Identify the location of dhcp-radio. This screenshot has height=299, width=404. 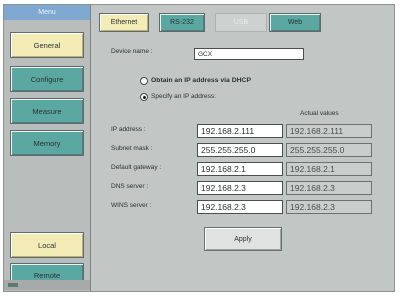
(144, 81).